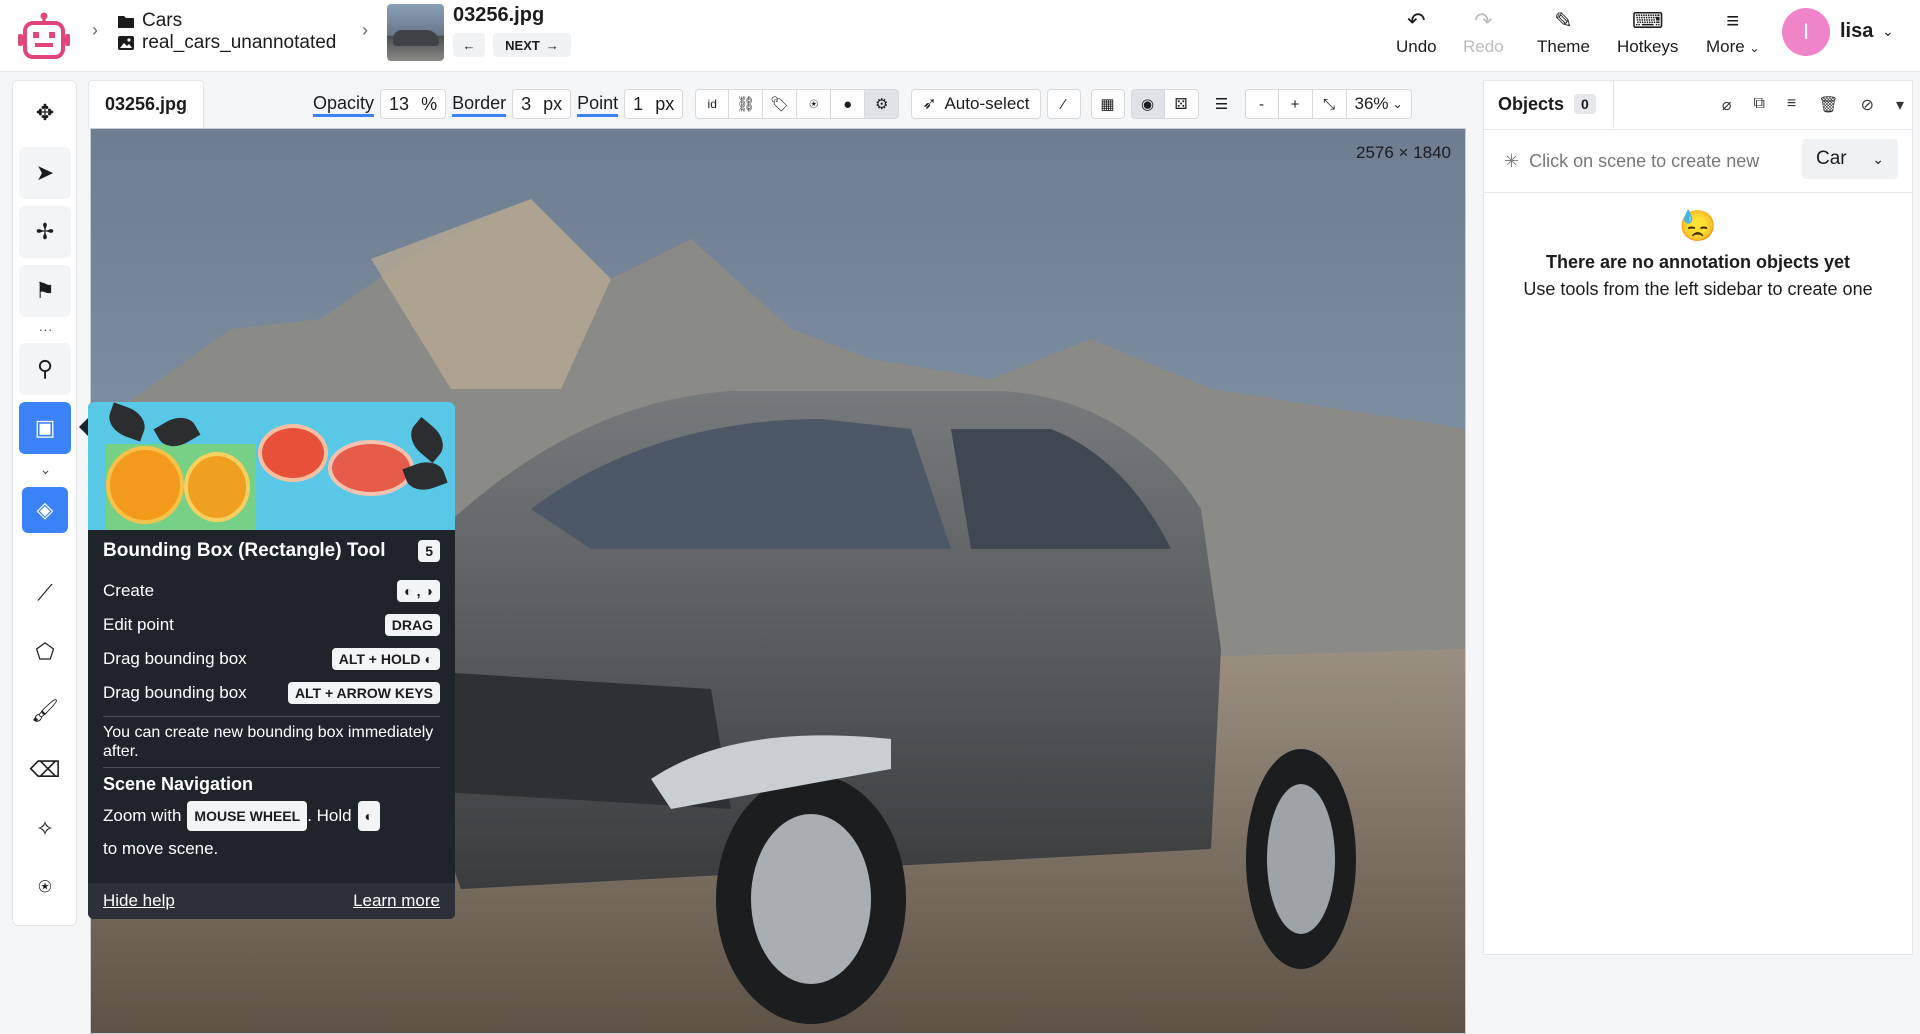 This screenshot has height=1034, width=1920. I want to click on undo-icon: ↶, so click(1416, 20).